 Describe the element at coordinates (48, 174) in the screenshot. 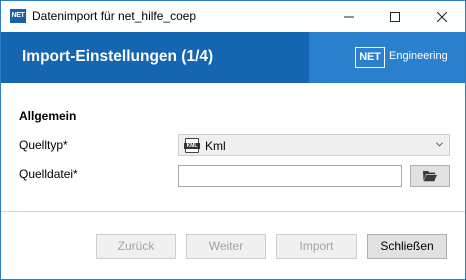

I see `source-file-label: Quelldatei*` at that location.